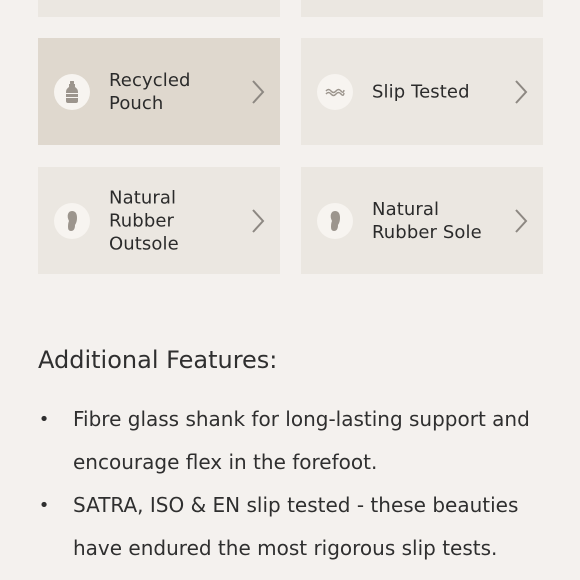 The image size is (580, 580). I want to click on feature-tile-label: Slip Tested, so click(421, 91).